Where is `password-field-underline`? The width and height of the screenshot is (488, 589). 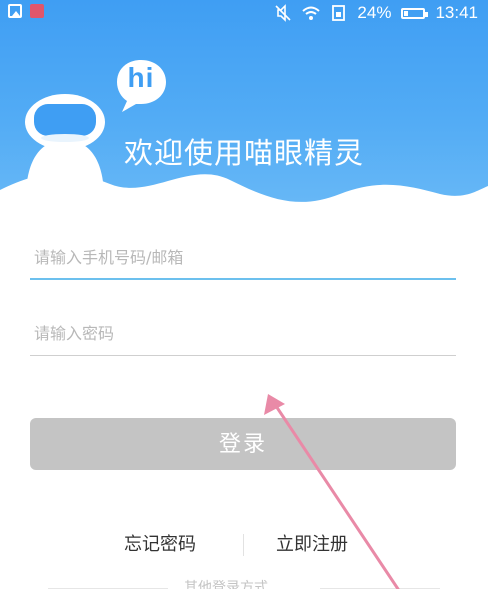 password-field-underline is located at coordinates (243, 355).